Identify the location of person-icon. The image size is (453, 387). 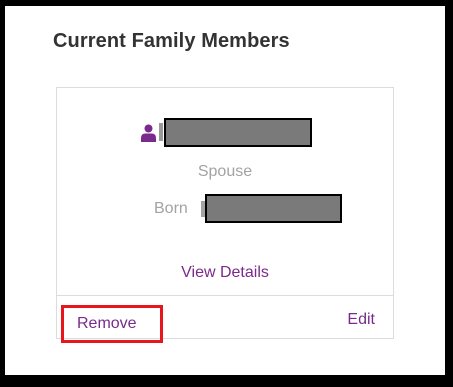
(148, 133).